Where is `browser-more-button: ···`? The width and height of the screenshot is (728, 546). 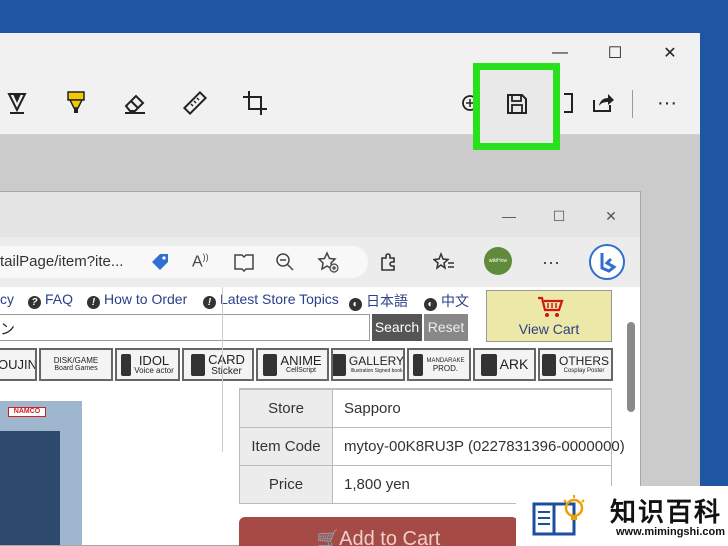 browser-more-button: ··· is located at coordinates (551, 262).